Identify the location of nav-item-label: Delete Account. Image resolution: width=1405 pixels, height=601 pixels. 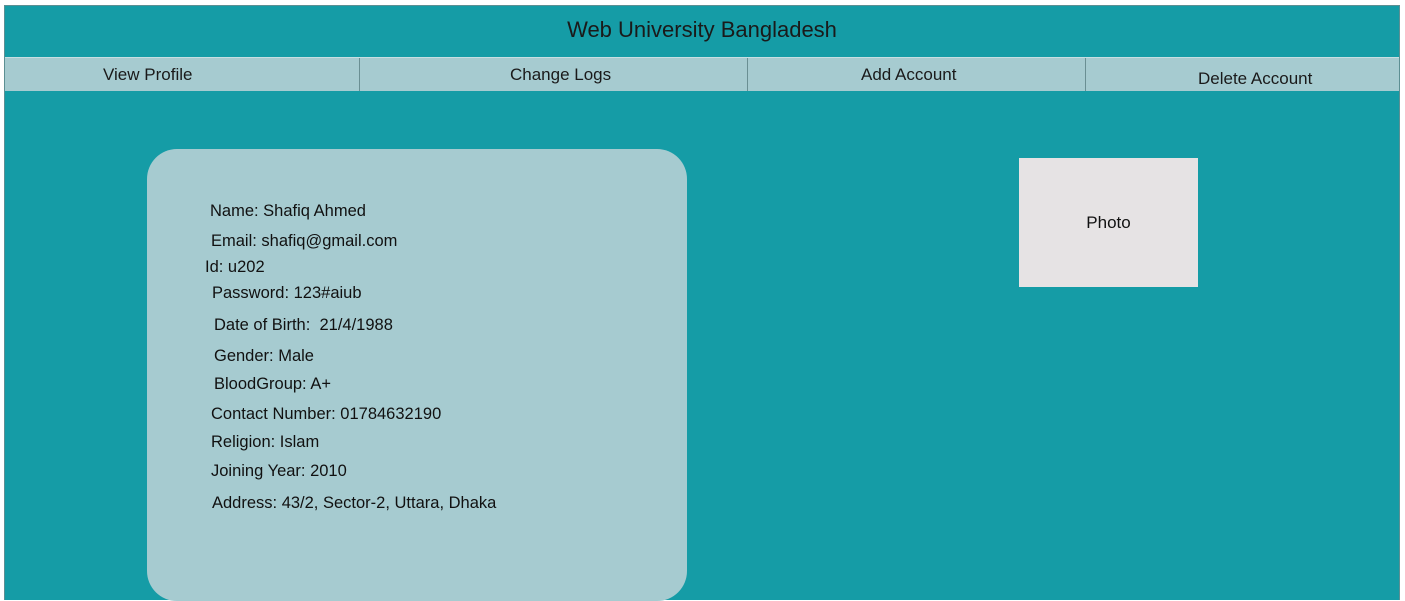
(1255, 78).